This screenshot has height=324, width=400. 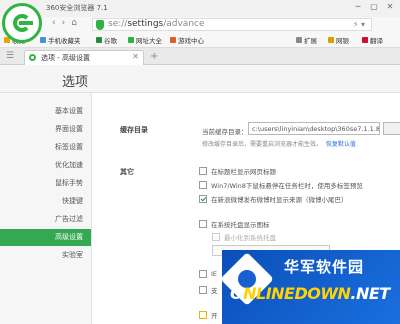 What do you see at coordinates (45, 147) in the screenshot?
I see `sidebar-item-tabs: 标签设置` at bounding box center [45, 147].